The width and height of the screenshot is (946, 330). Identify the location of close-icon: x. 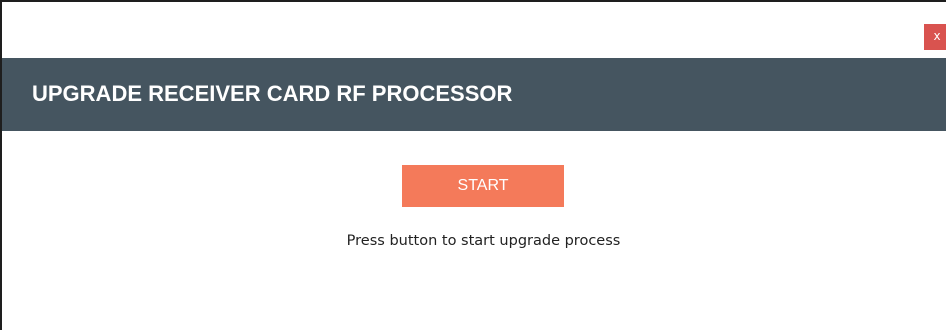
(937, 36).